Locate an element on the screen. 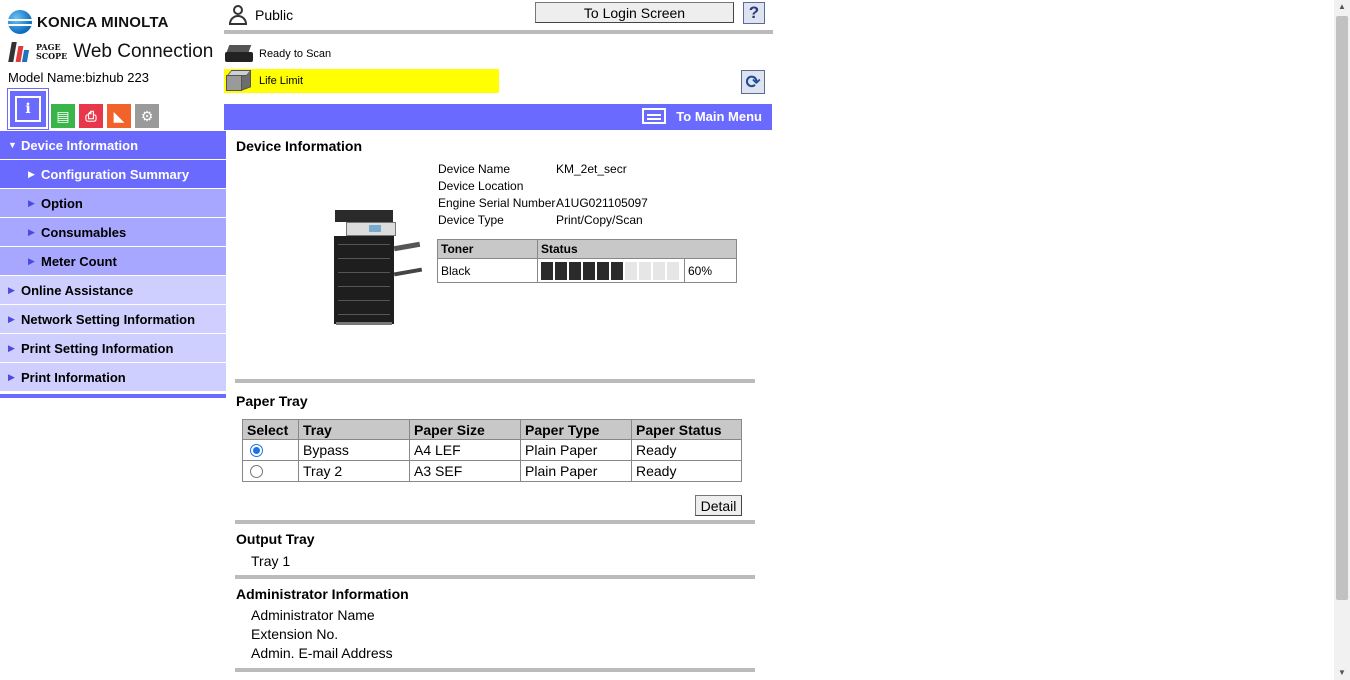 The image size is (1350, 680). globe-logo-icon is located at coordinates (20, 22).